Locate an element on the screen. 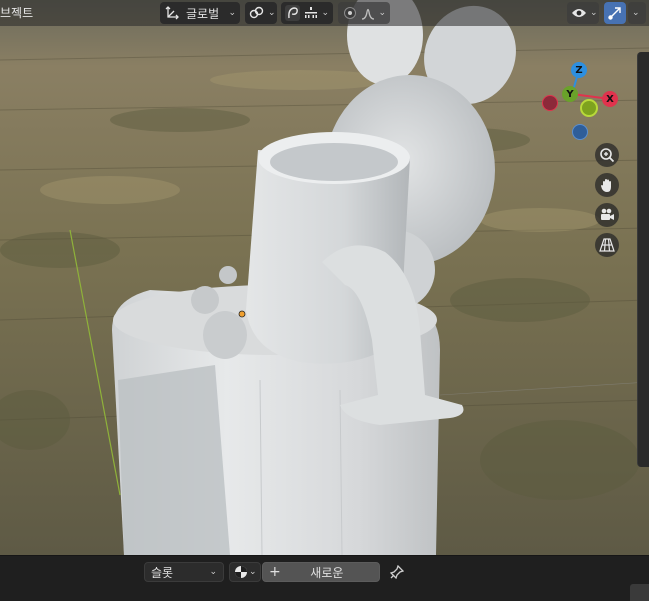 This screenshot has height=601, width=649. falloff-icon is located at coordinates (310, 13).